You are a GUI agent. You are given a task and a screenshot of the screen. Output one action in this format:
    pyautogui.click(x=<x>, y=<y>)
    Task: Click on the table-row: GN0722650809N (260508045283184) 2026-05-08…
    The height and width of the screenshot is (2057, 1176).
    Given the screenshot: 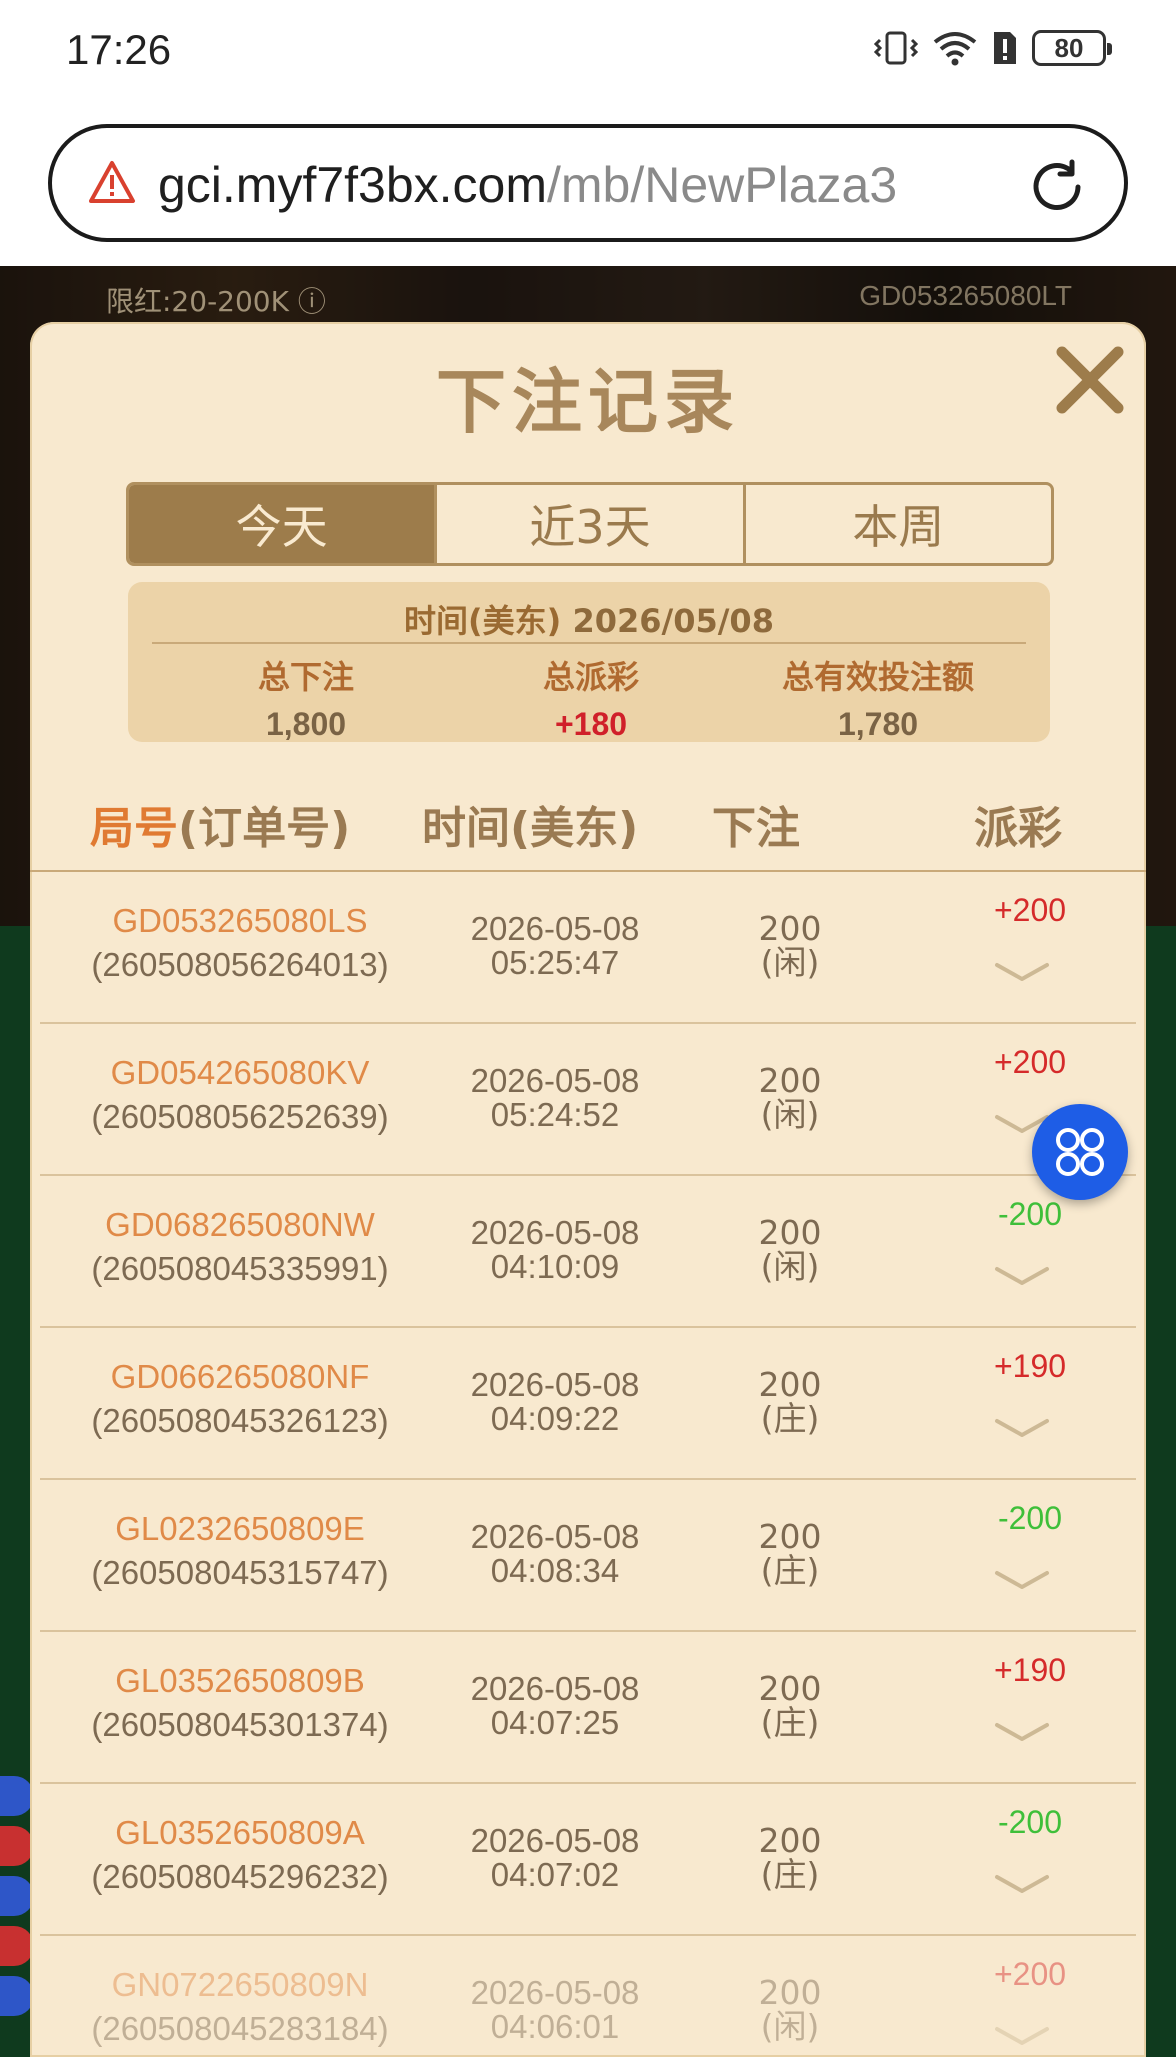 What is the action you would take?
    pyautogui.click(x=588, y=1996)
    